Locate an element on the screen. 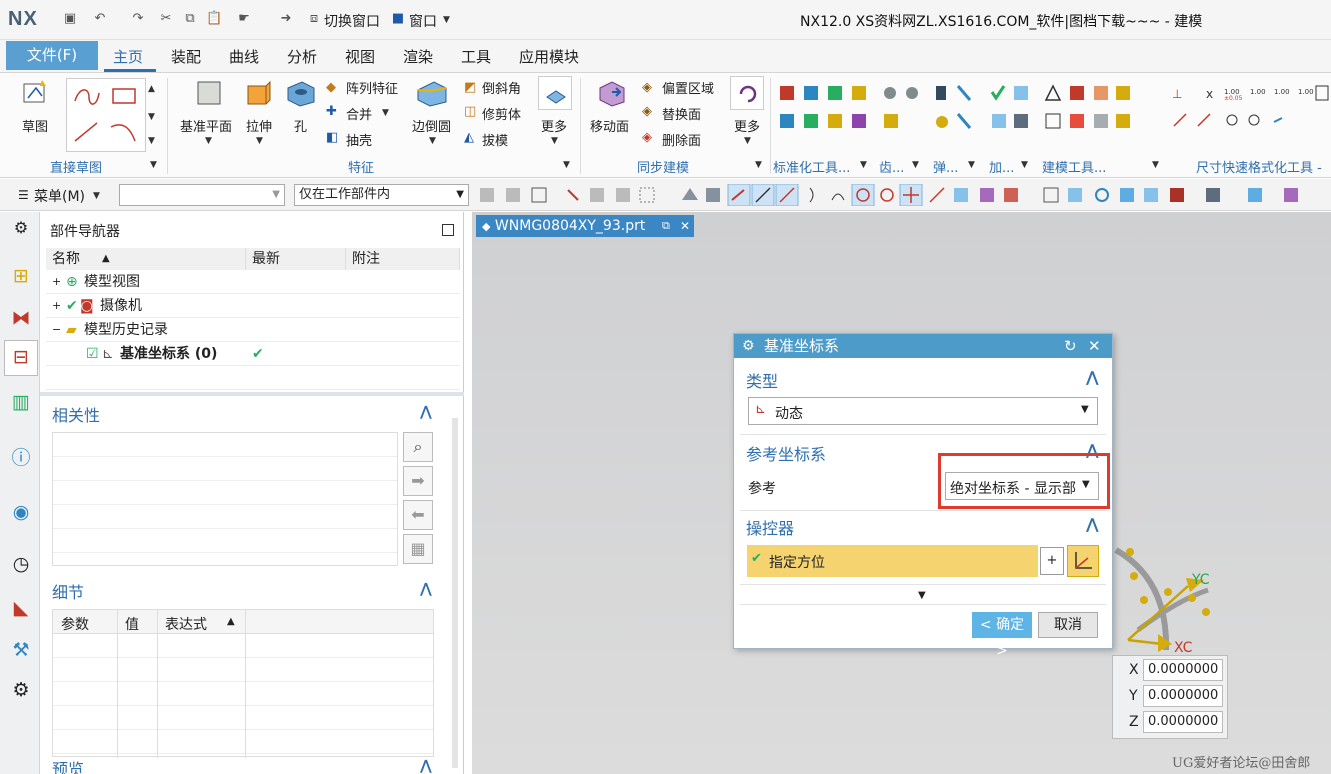 The image size is (1331, 774). save-icon: ▣ is located at coordinates (70, 19).